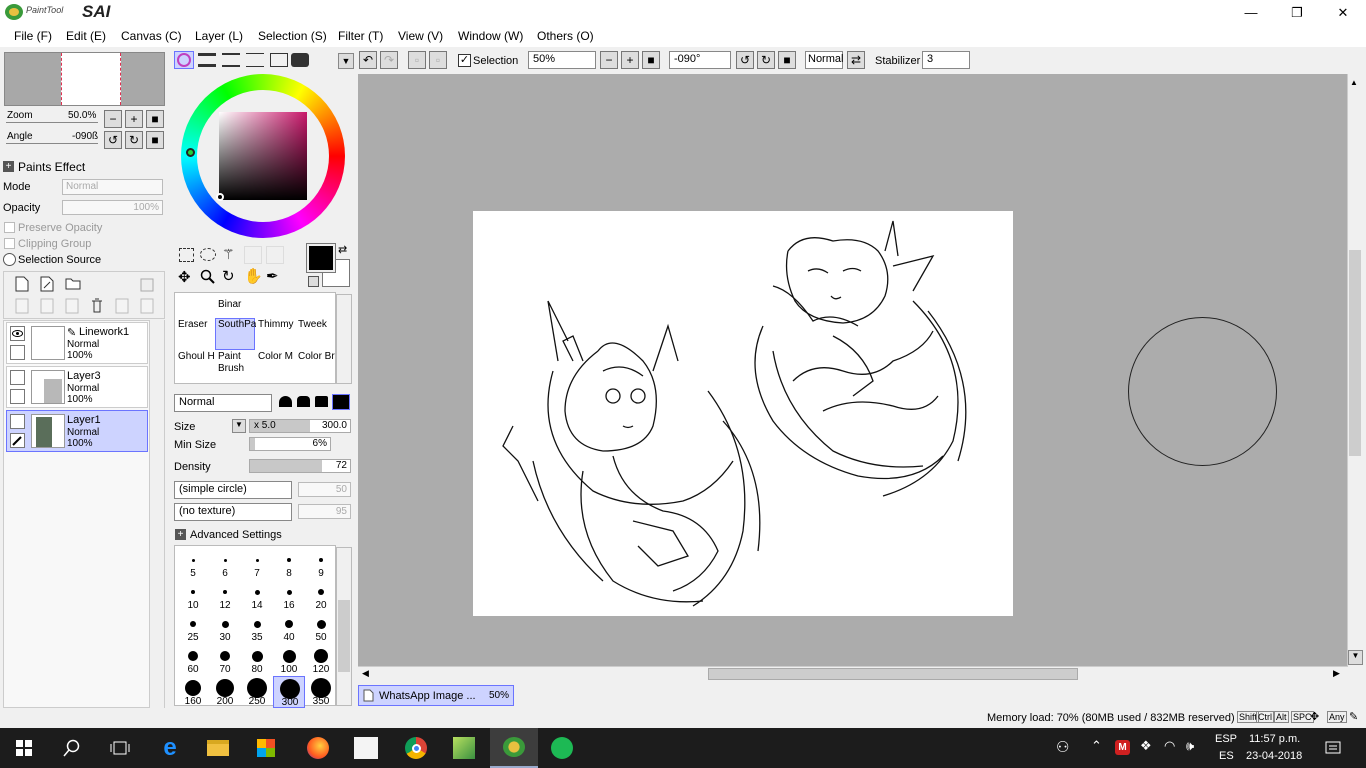 The height and width of the screenshot is (768, 1366). I want to click on panel-menu-button: ▼, so click(346, 61).